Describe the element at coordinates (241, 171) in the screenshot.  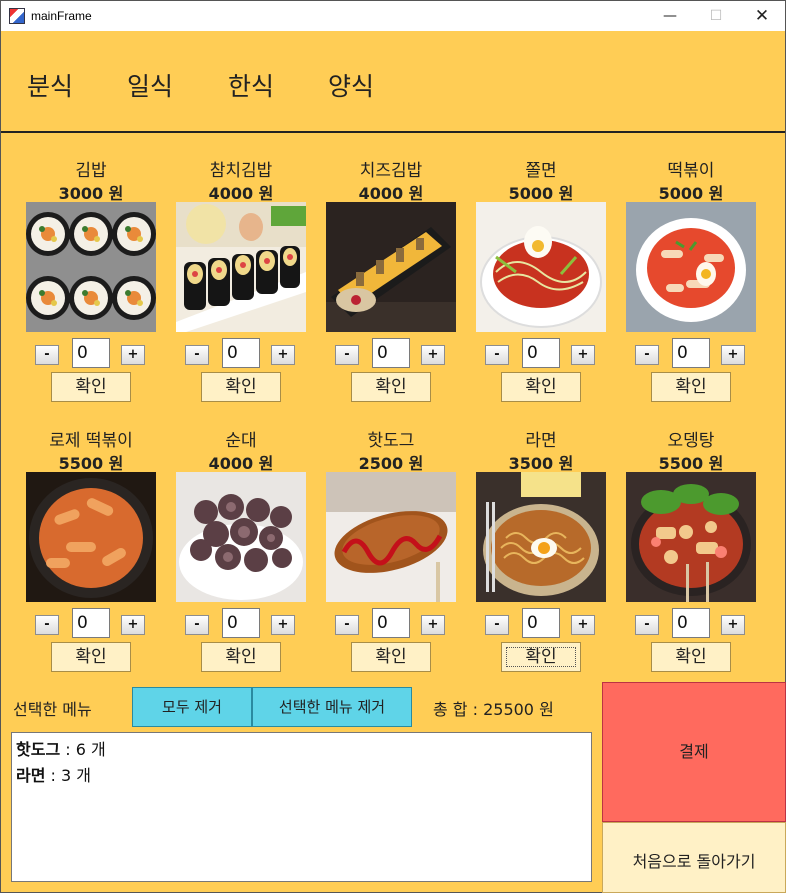
I see `item-name: 참치김밥` at that location.